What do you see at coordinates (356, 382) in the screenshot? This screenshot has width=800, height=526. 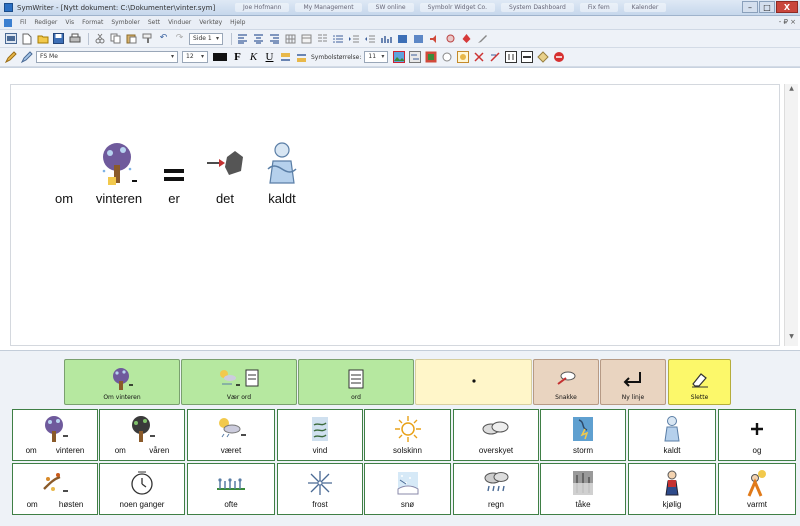 I see `grid-cell-ord: ord` at bounding box center [356, 382].